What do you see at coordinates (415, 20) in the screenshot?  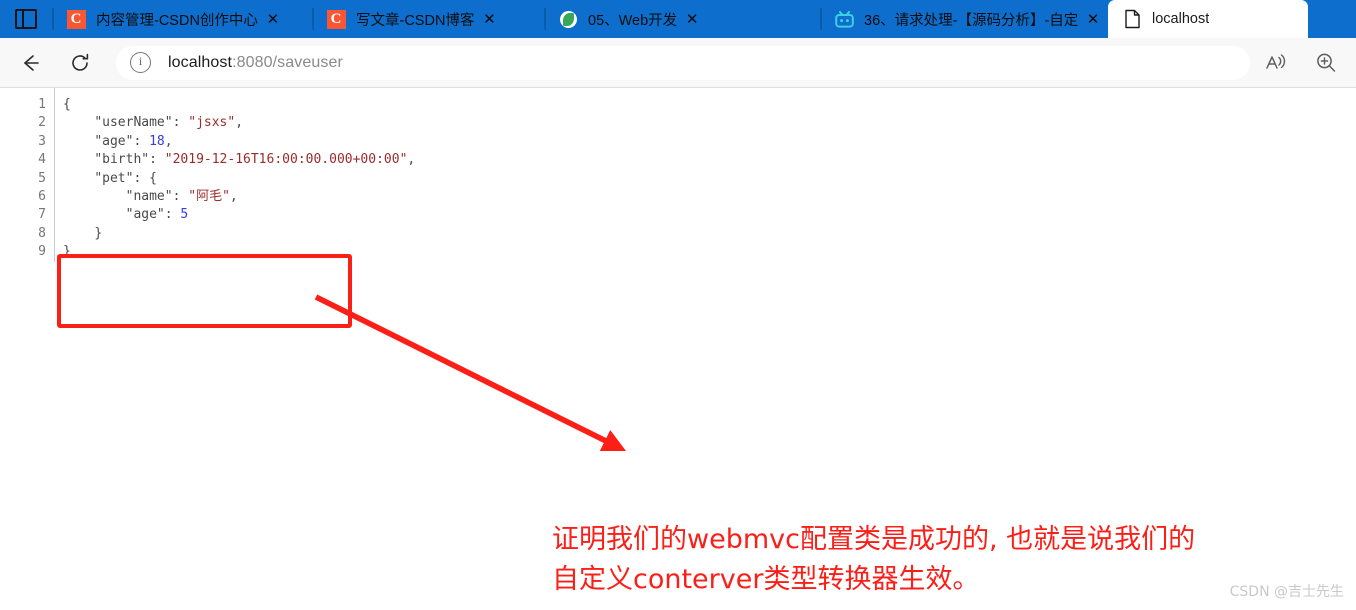 I see `tab-title: 写文章-CSDN博客` at bounding box center [415, 20].